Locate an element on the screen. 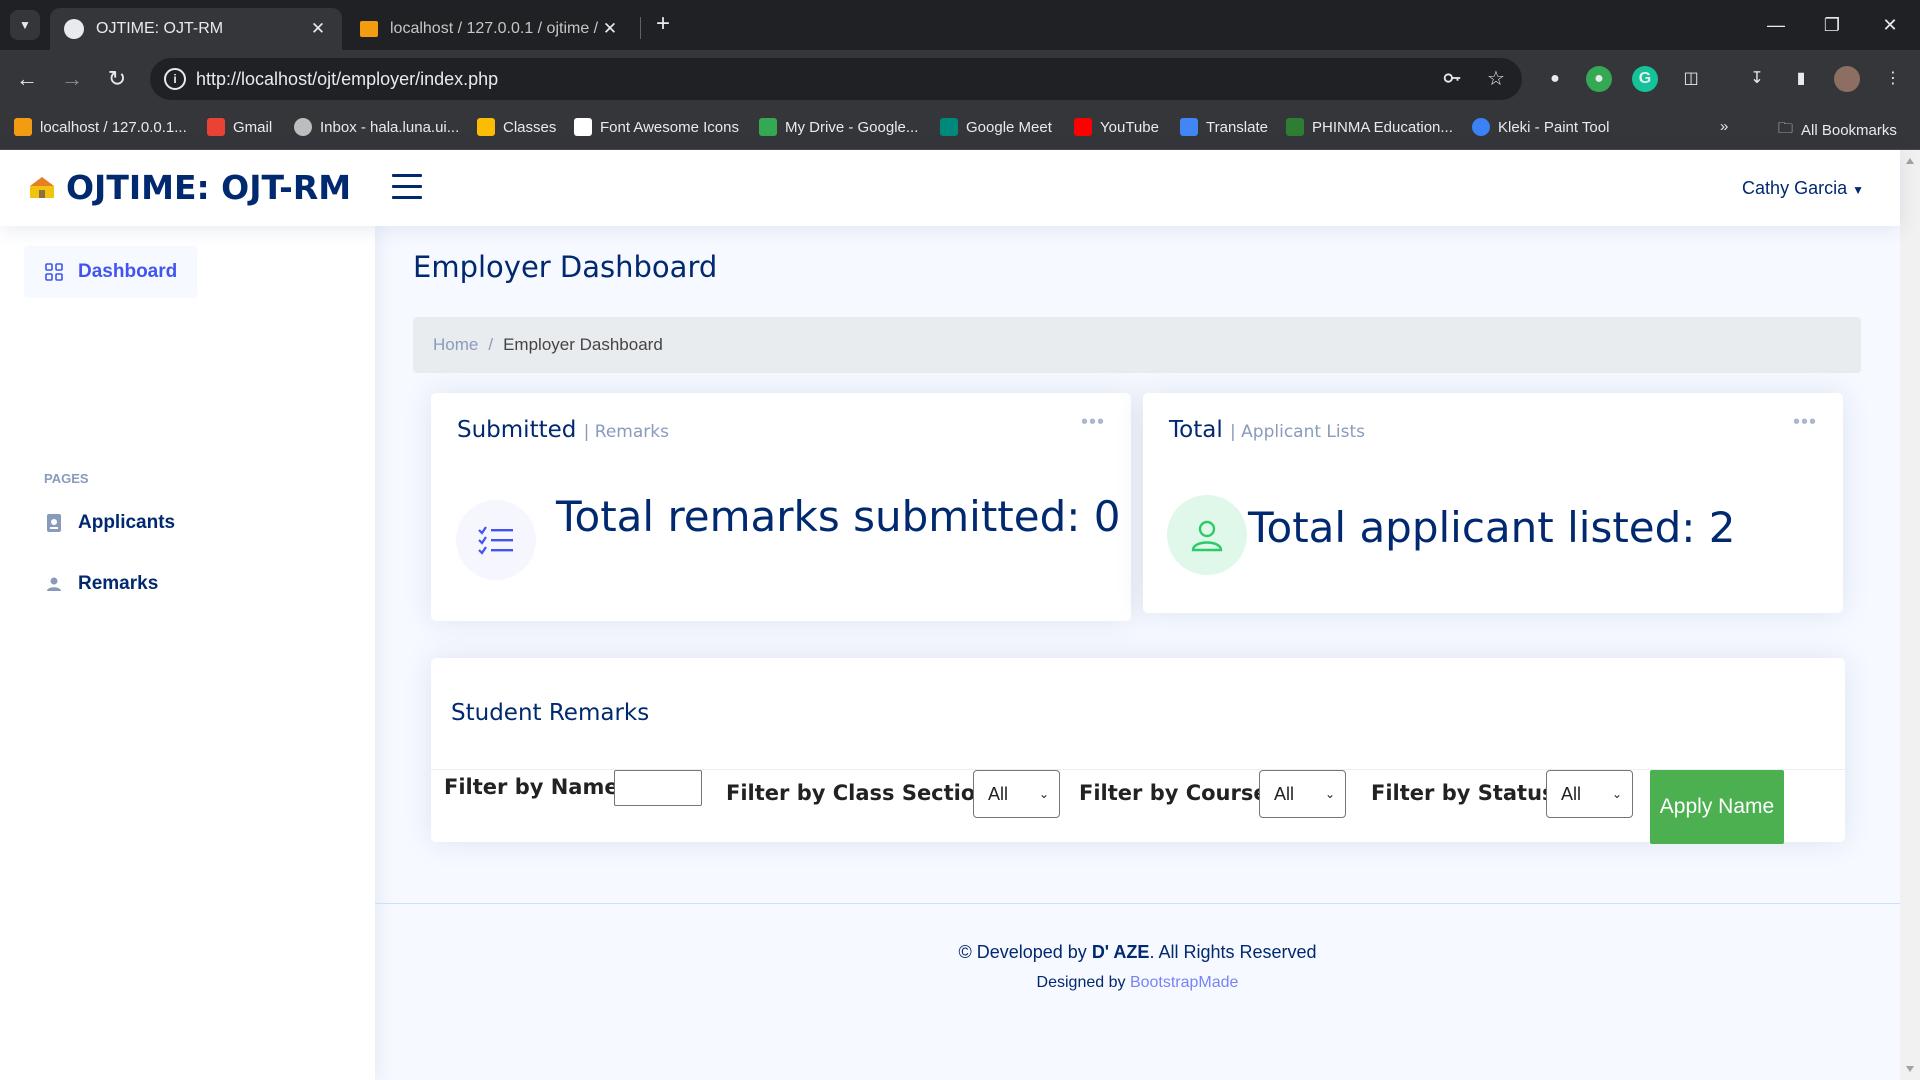 The image size is (1920, 1080). scroll-down-icon is located at coordinates (1910, 1069).